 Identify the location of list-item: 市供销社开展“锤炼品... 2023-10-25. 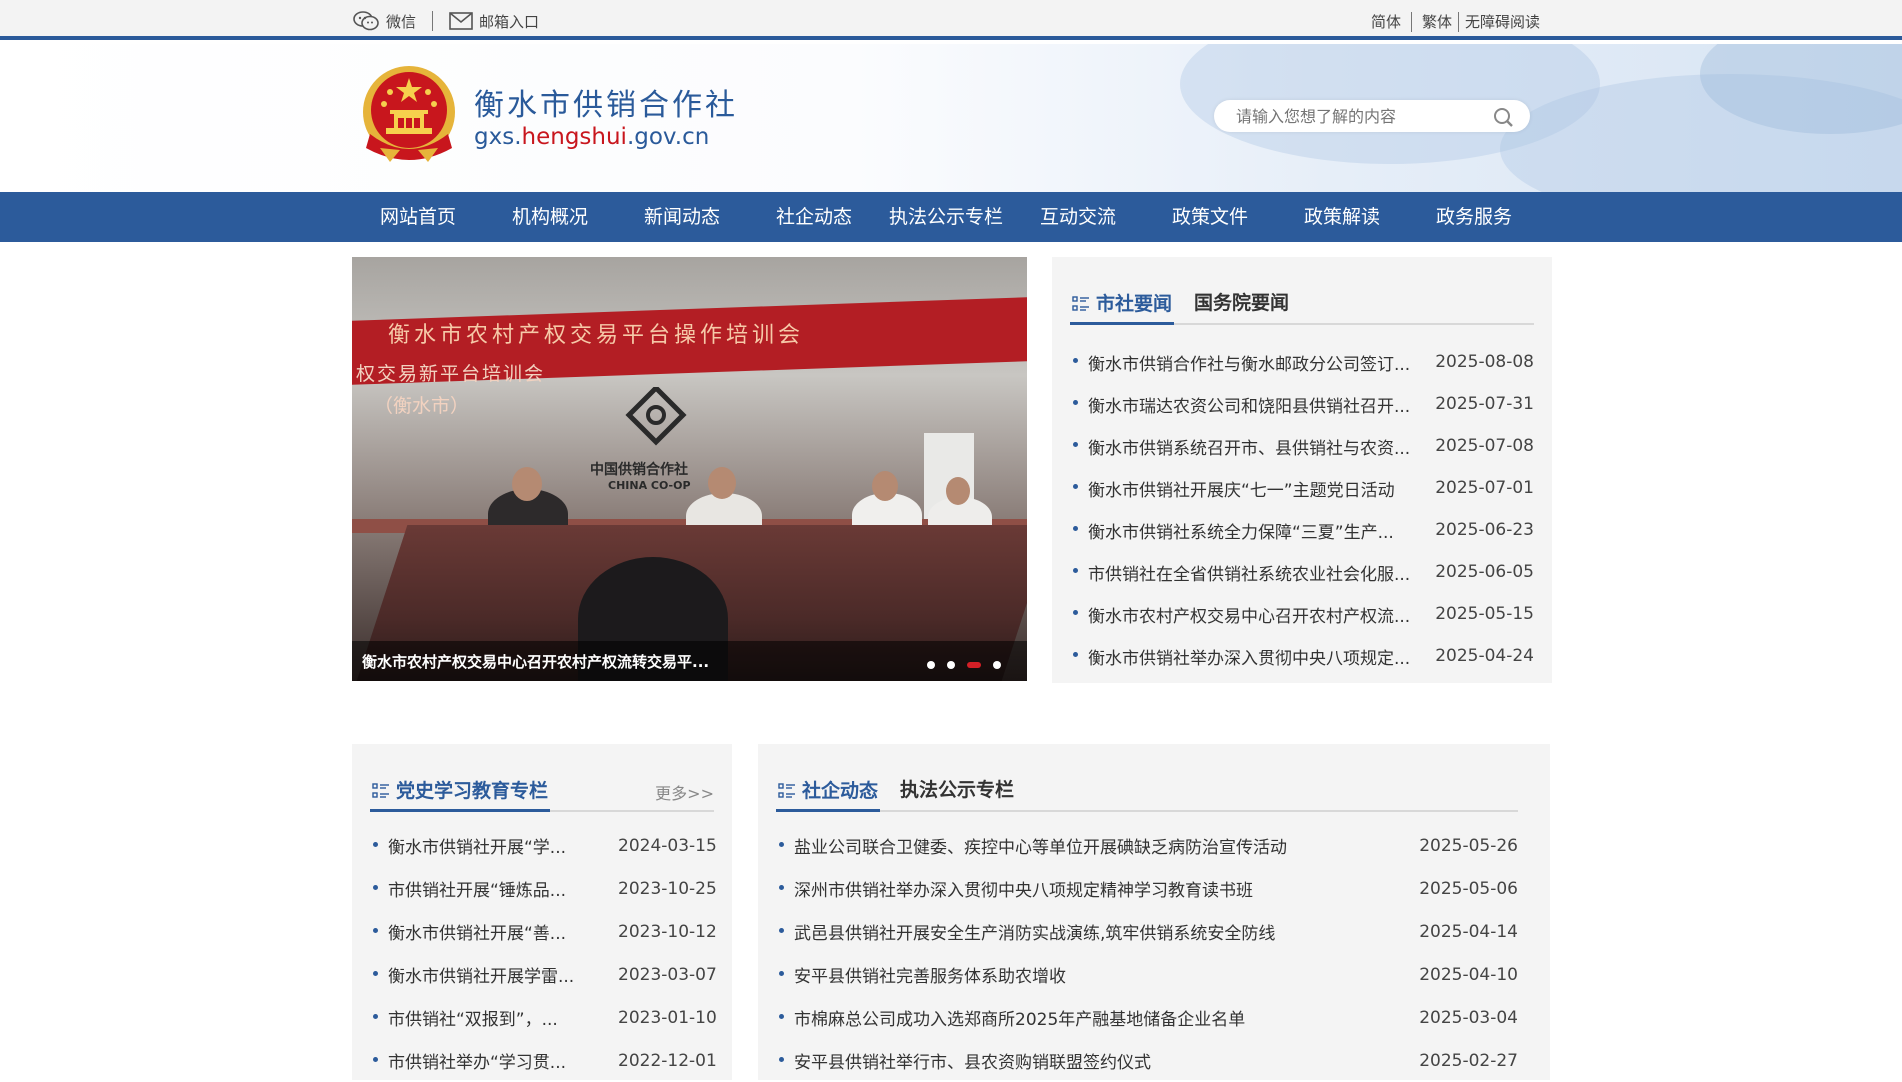
(543, 888).